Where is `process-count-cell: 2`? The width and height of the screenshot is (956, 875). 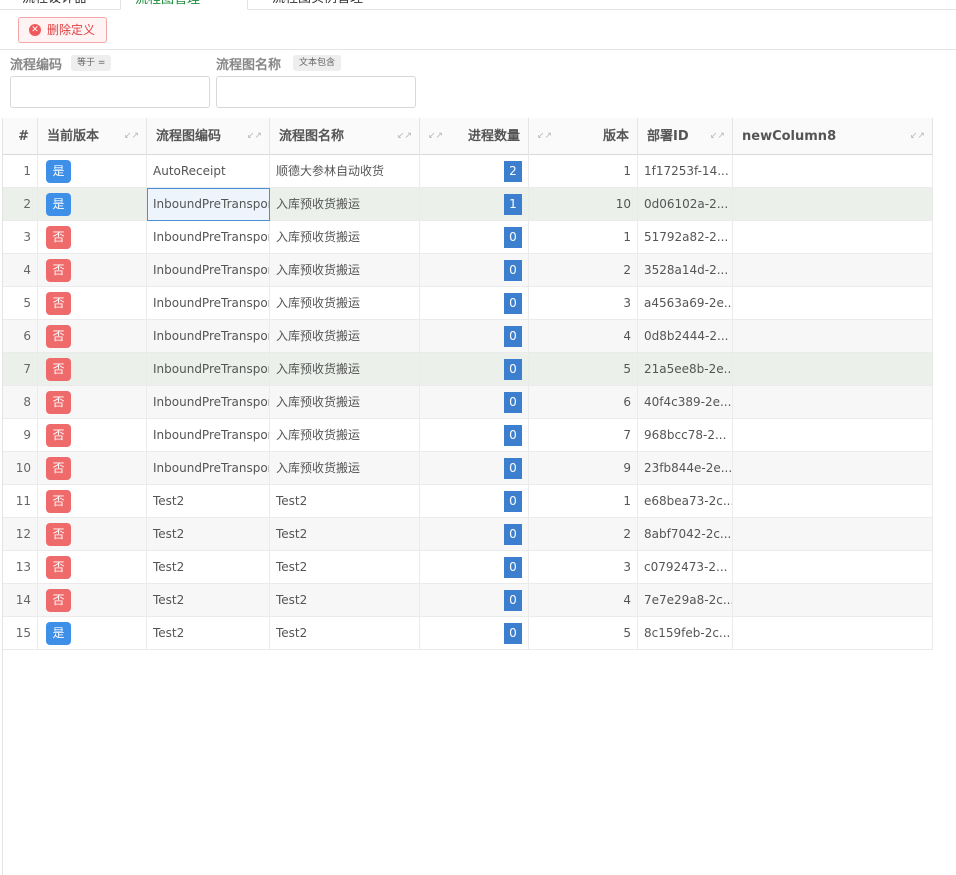 process-count-cell: 2 is located at coordinates (474, 171).